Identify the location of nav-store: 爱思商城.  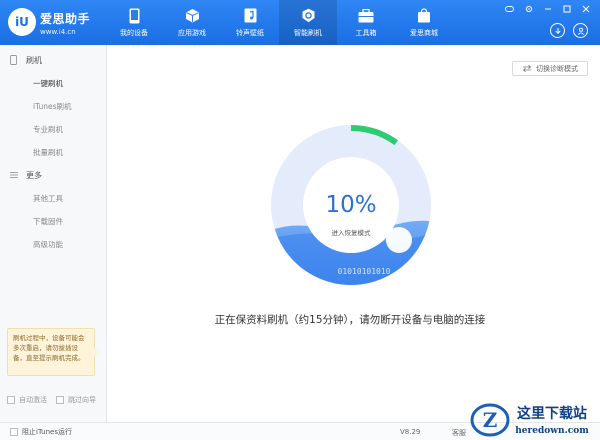
(424, 22).